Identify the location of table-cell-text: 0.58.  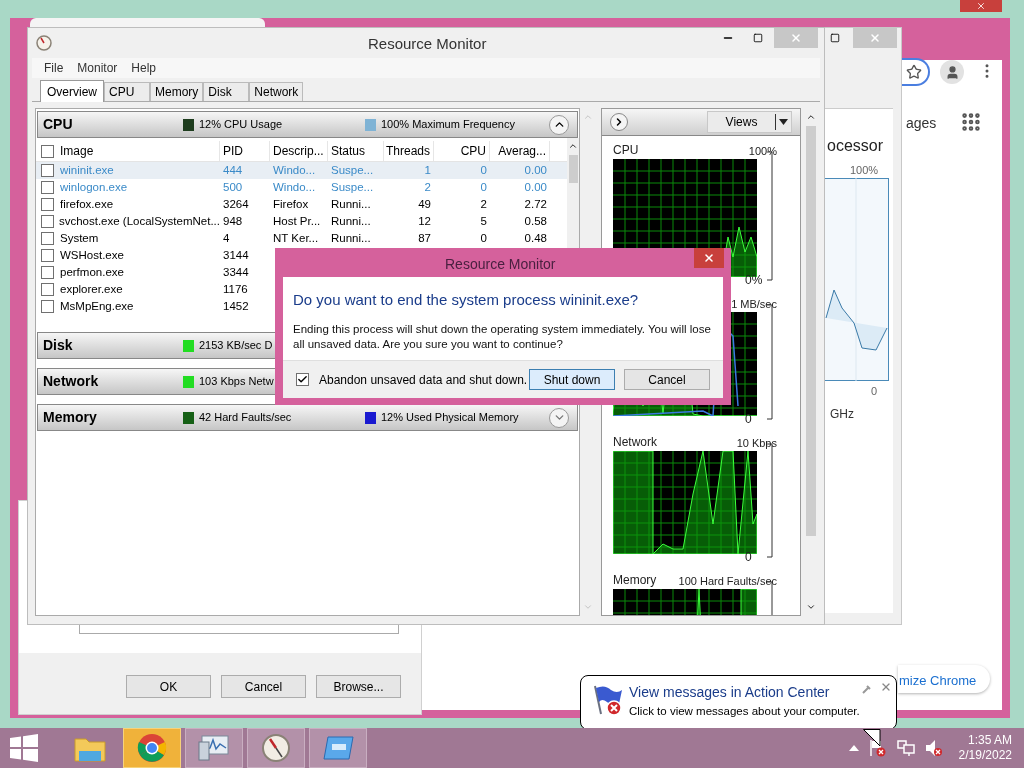
(535, 221).